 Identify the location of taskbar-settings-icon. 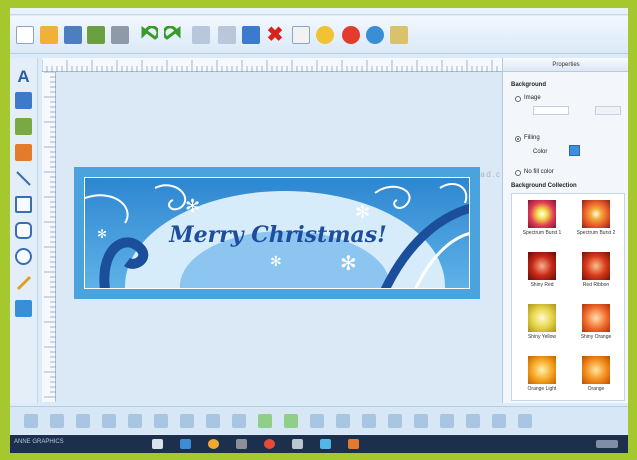
(241, 444).